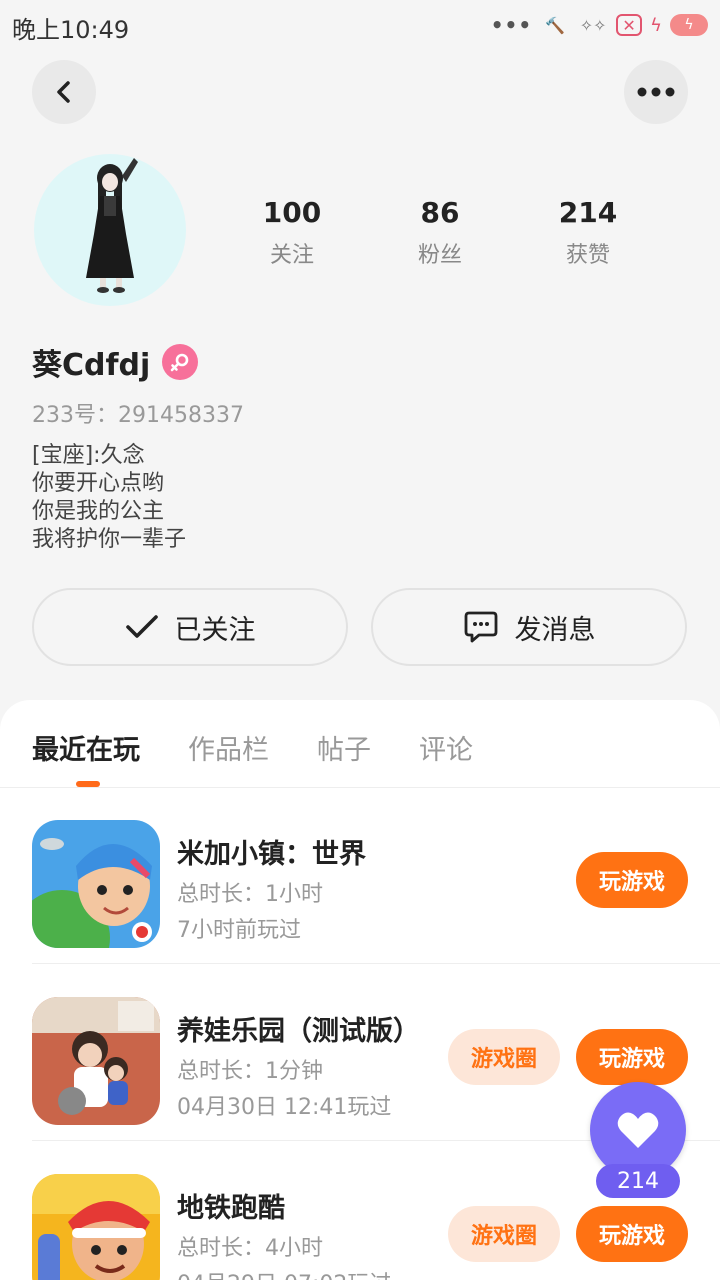 The height and width of the screenshot is (1280, 720). What do you see at coordinates (228, 747) in the screenshot?
I see `tab-works: 作品栏` at bounding box center [228, 747].